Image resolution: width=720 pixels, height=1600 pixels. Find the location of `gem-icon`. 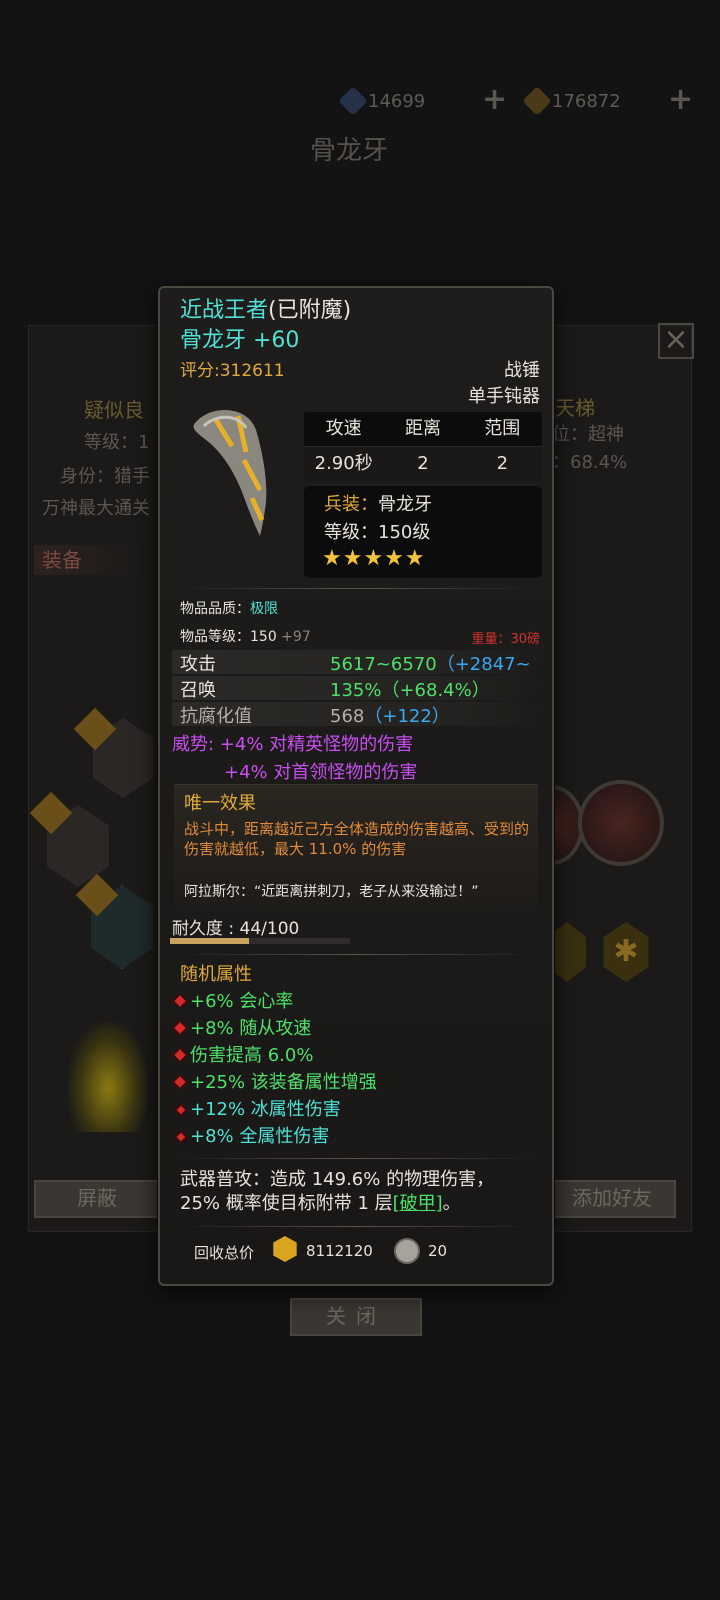

gem-icon is located at coordinates (353, 101).